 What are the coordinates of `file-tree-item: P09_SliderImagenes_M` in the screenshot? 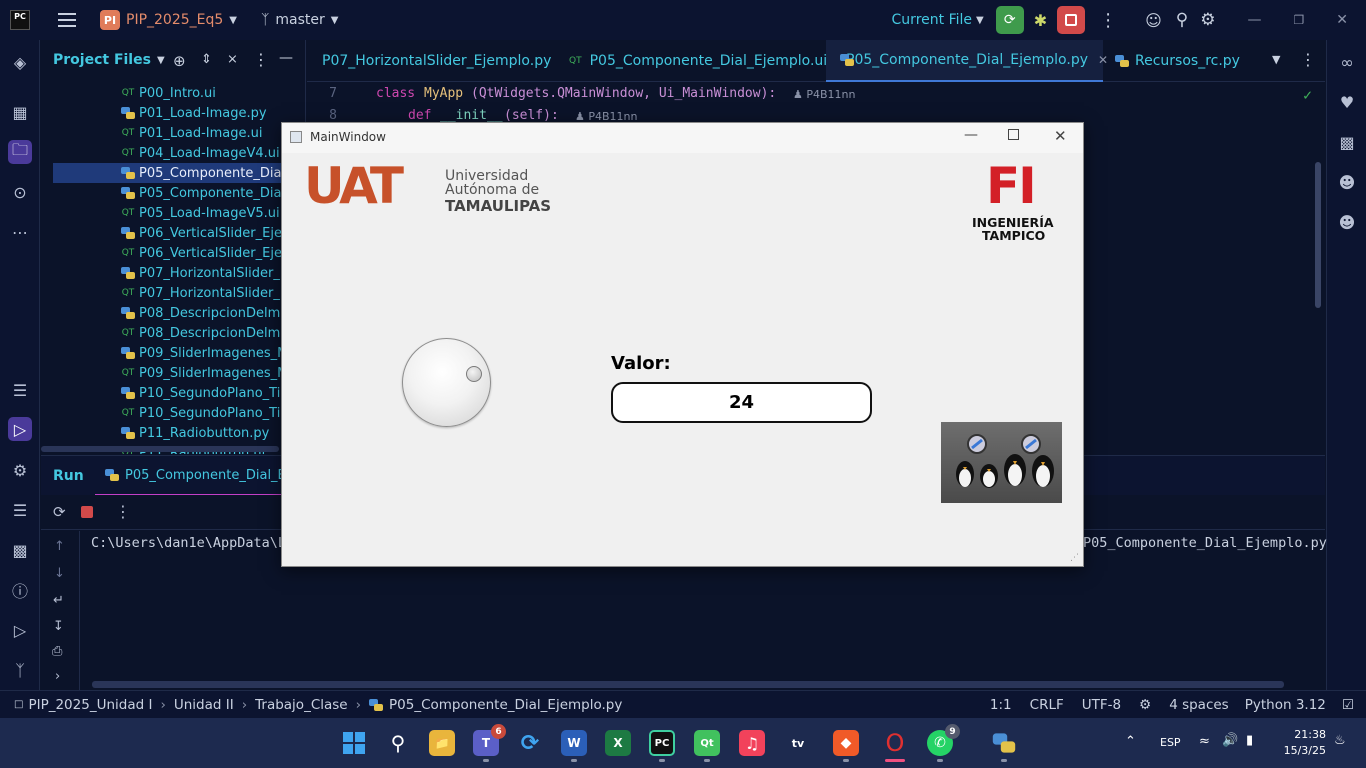 It's located at (173, 353).